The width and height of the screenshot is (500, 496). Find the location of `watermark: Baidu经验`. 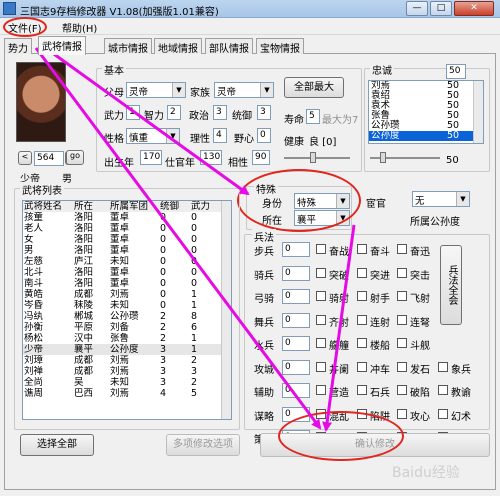

watermark: Baidu经验 is located at coordinates (426, 473).